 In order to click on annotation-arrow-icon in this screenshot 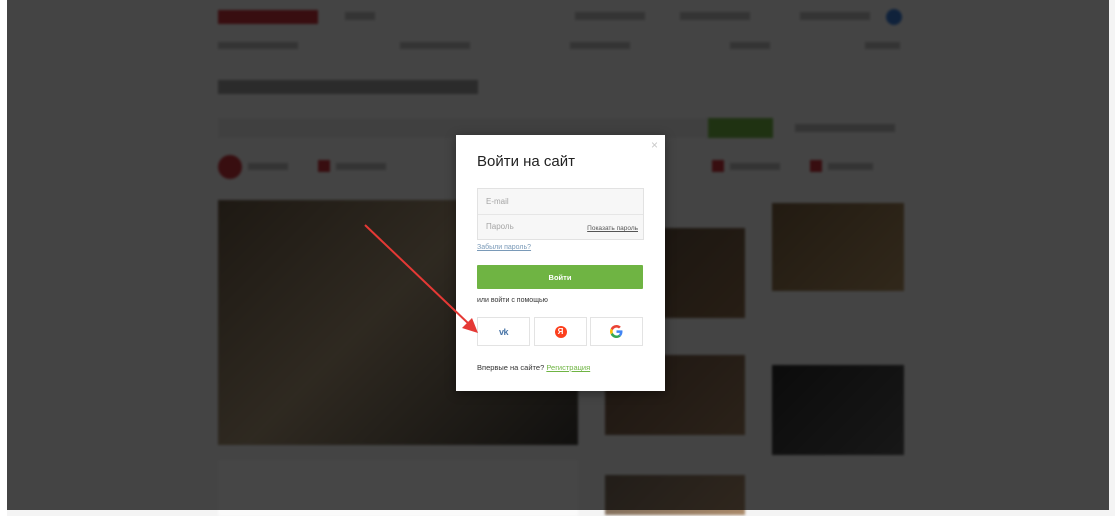, I will do `click(421, 278)`.